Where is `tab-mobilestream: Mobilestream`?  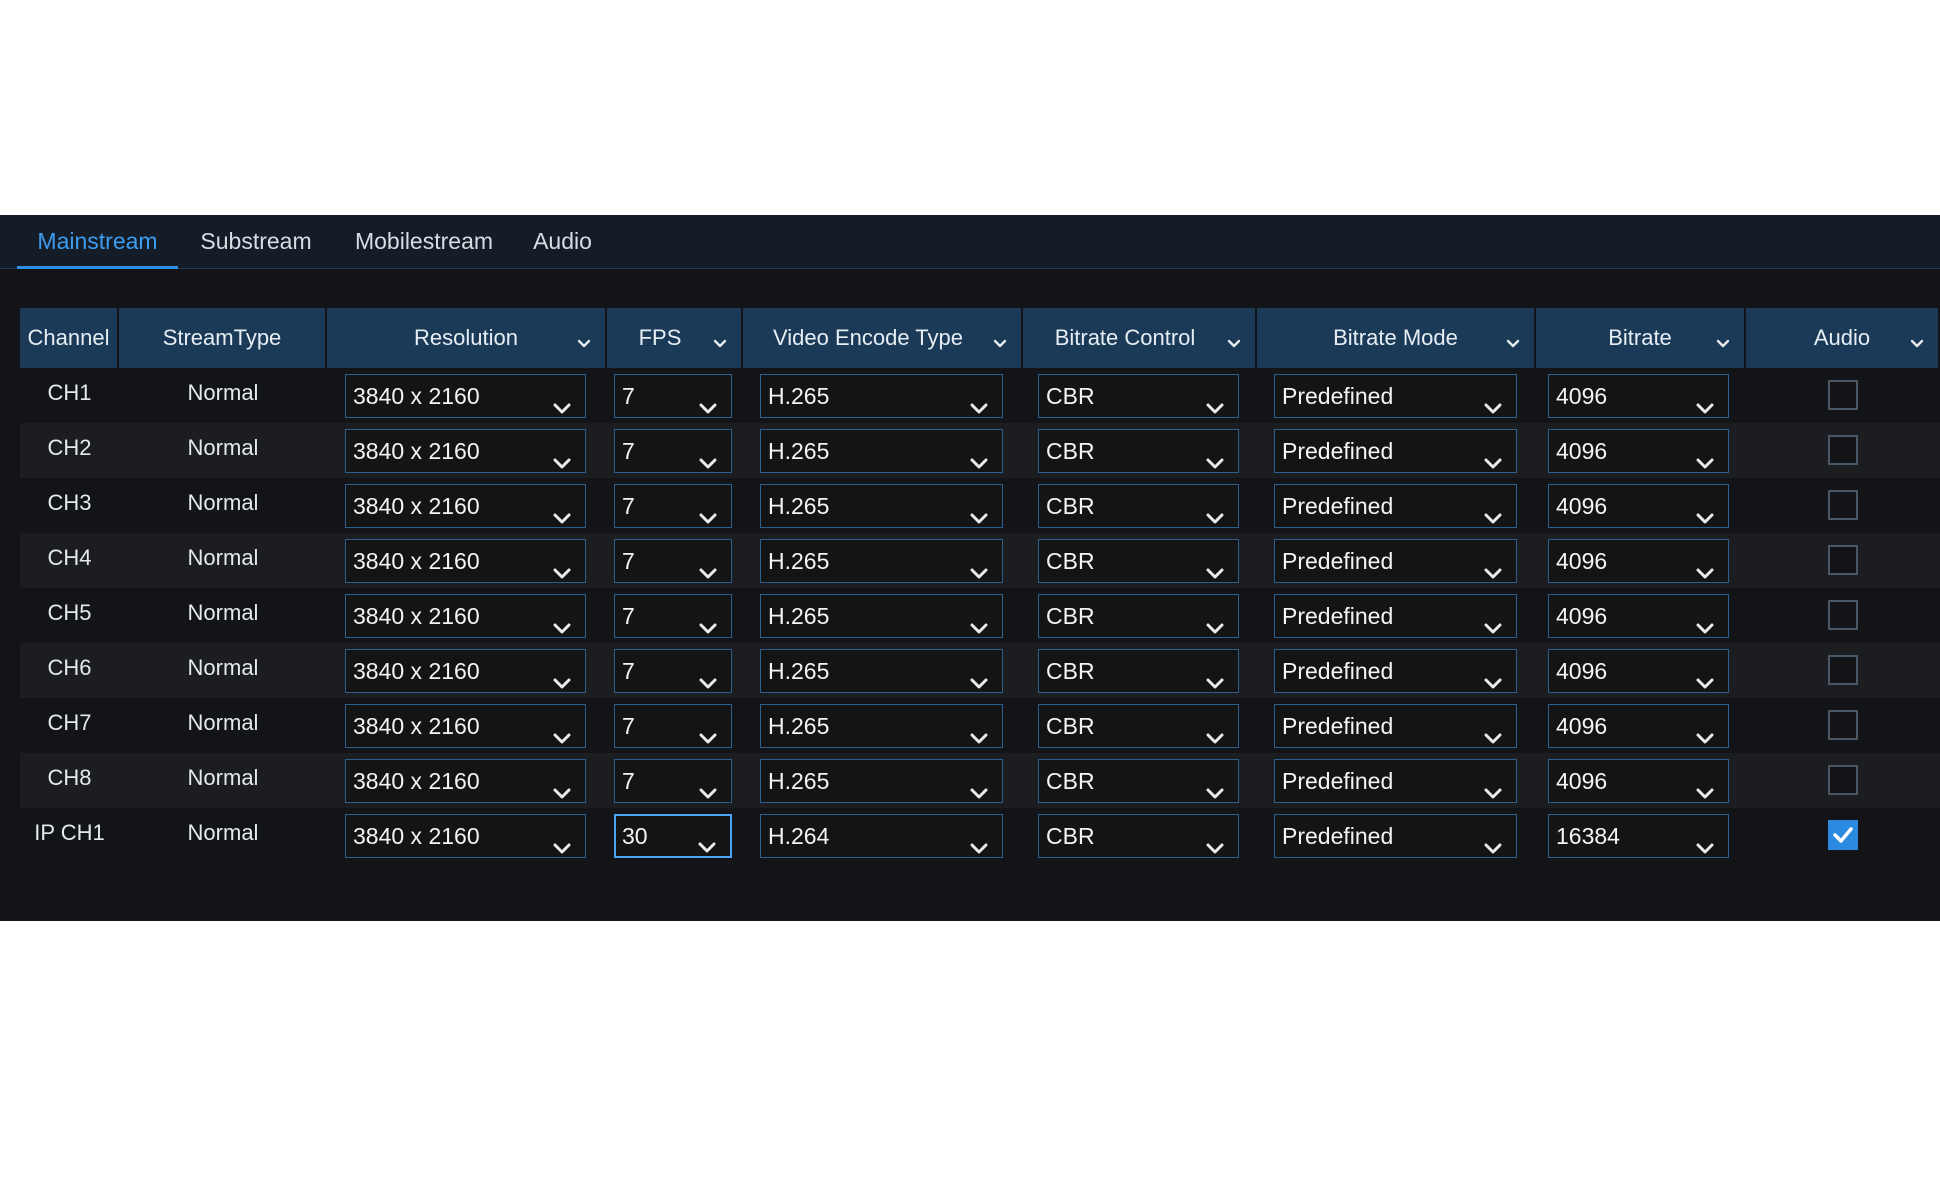 tab-mobilestream: Mobilestream is located at coordinates (424, 241).